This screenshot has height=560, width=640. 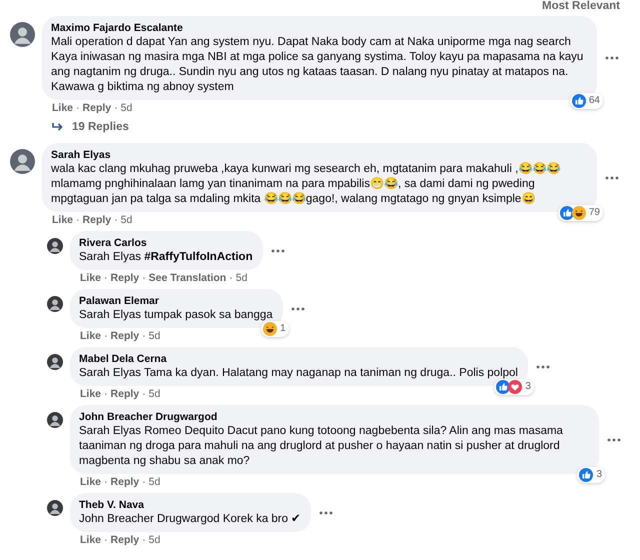 What do you see at coordinates (166, 257) in the screenshot?
I see `comment-text: Sarah Elyas #RaffyTulfoInAction` at bounding box center [166, 257].